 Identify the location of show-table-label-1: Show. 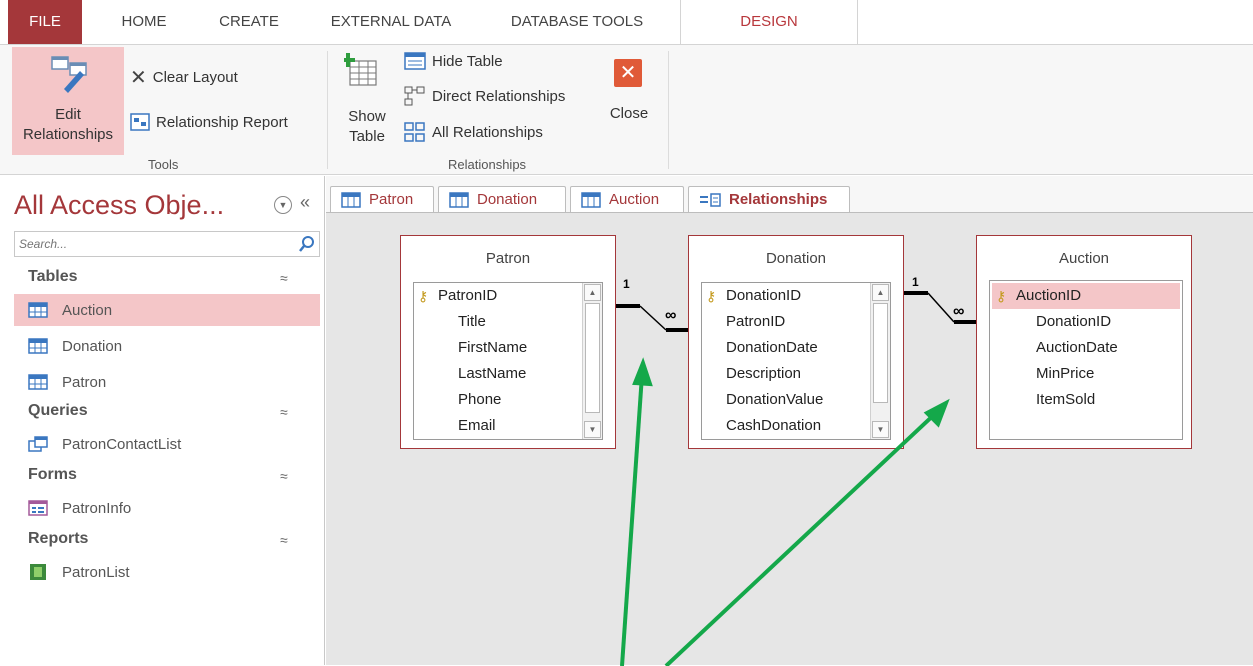
(367, 116).